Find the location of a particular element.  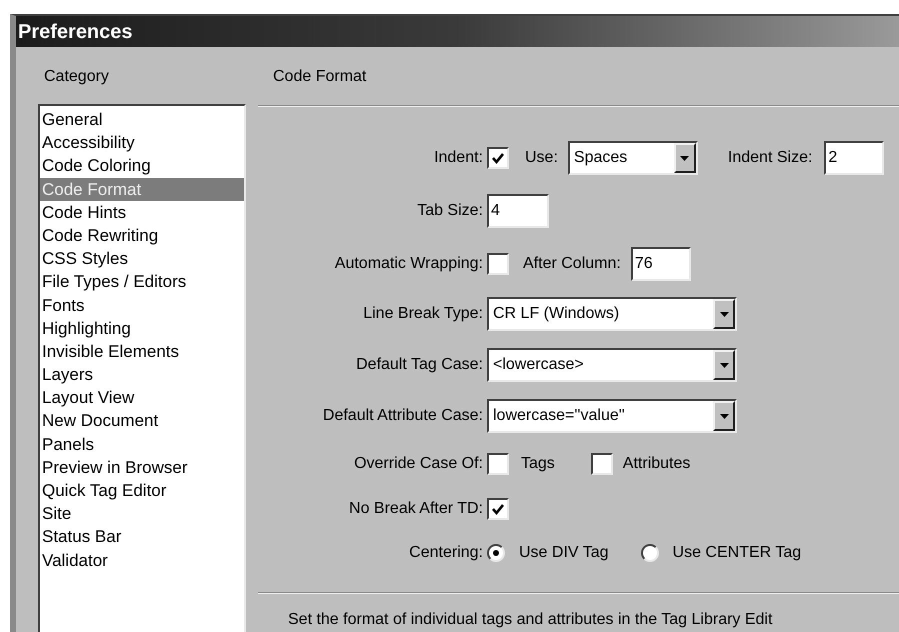

option-label: Use DIV Tag is located at coordinates (564, 552).